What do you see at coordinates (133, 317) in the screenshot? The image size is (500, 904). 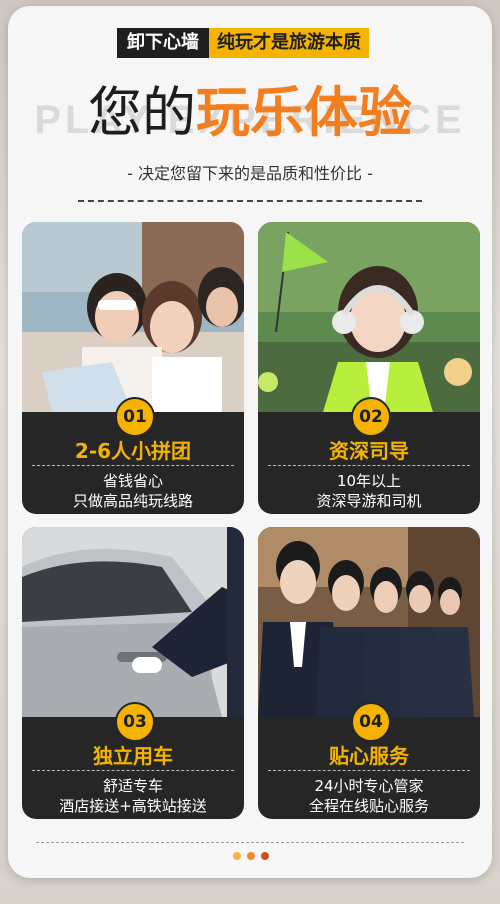 I see `group-tourists-photo` at bounding box center [133, 317].